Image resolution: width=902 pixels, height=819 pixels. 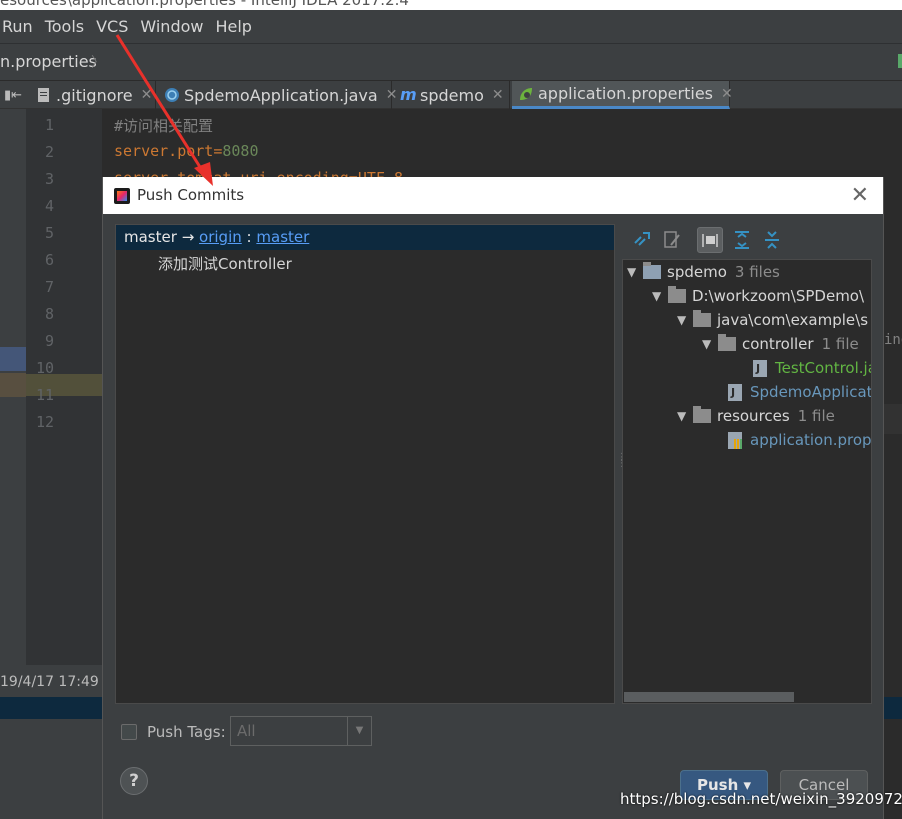 I want to click on tree-package-node: ▼ java\com\example\s, so click(x=772, y=320).